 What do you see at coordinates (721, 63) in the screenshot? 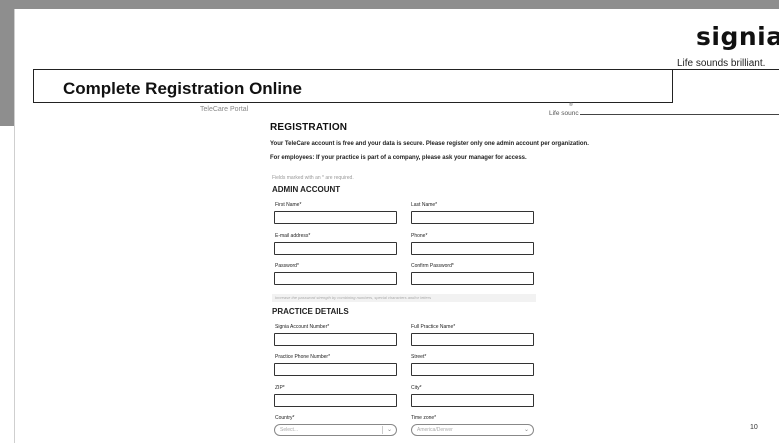
I see `logo-tagline: Life sounds brilliant.` at bounding box center [721, 63].